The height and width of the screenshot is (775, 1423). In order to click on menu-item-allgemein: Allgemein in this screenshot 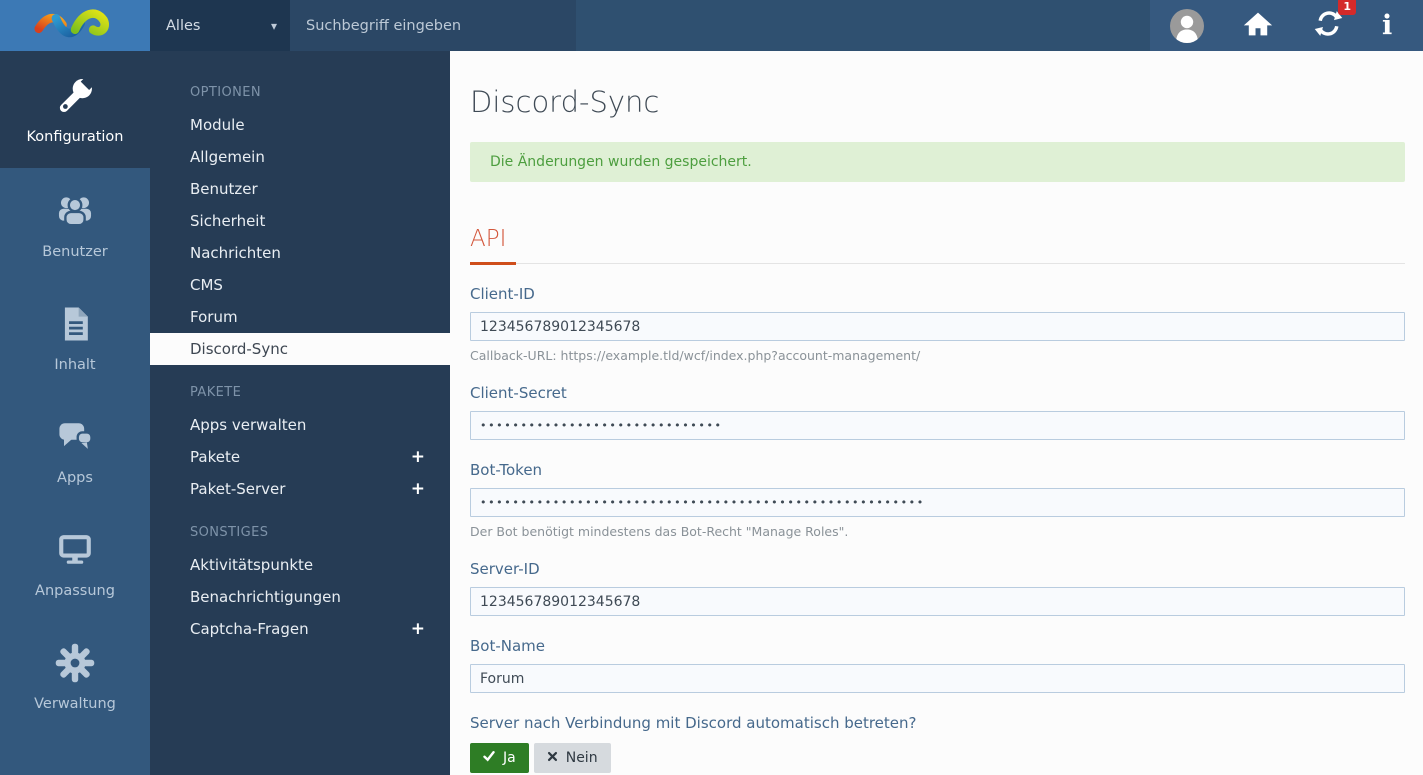, I will do `click(300, 157)`.